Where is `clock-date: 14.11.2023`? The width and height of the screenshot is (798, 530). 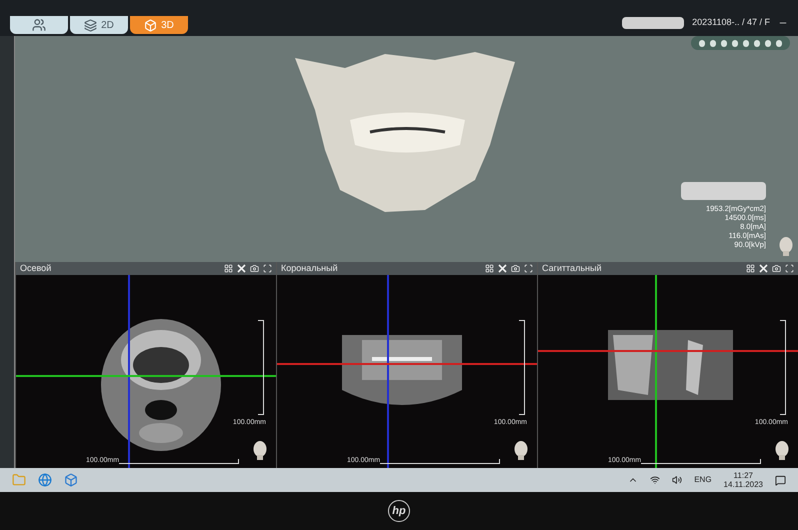 clock-date: 14.11.2023 is located at coordinates (743, 484).